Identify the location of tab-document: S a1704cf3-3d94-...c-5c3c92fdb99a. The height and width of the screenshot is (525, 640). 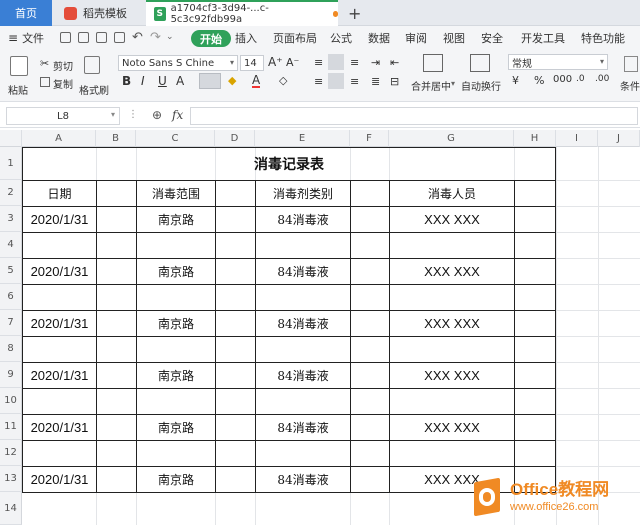
(242, 13).